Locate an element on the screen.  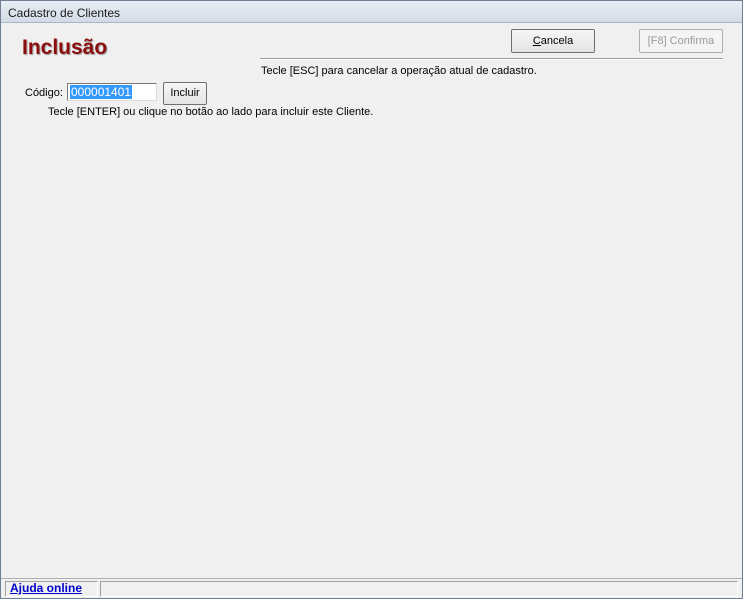
status-bar: Ajuda online is located at coordinates (371, 588).